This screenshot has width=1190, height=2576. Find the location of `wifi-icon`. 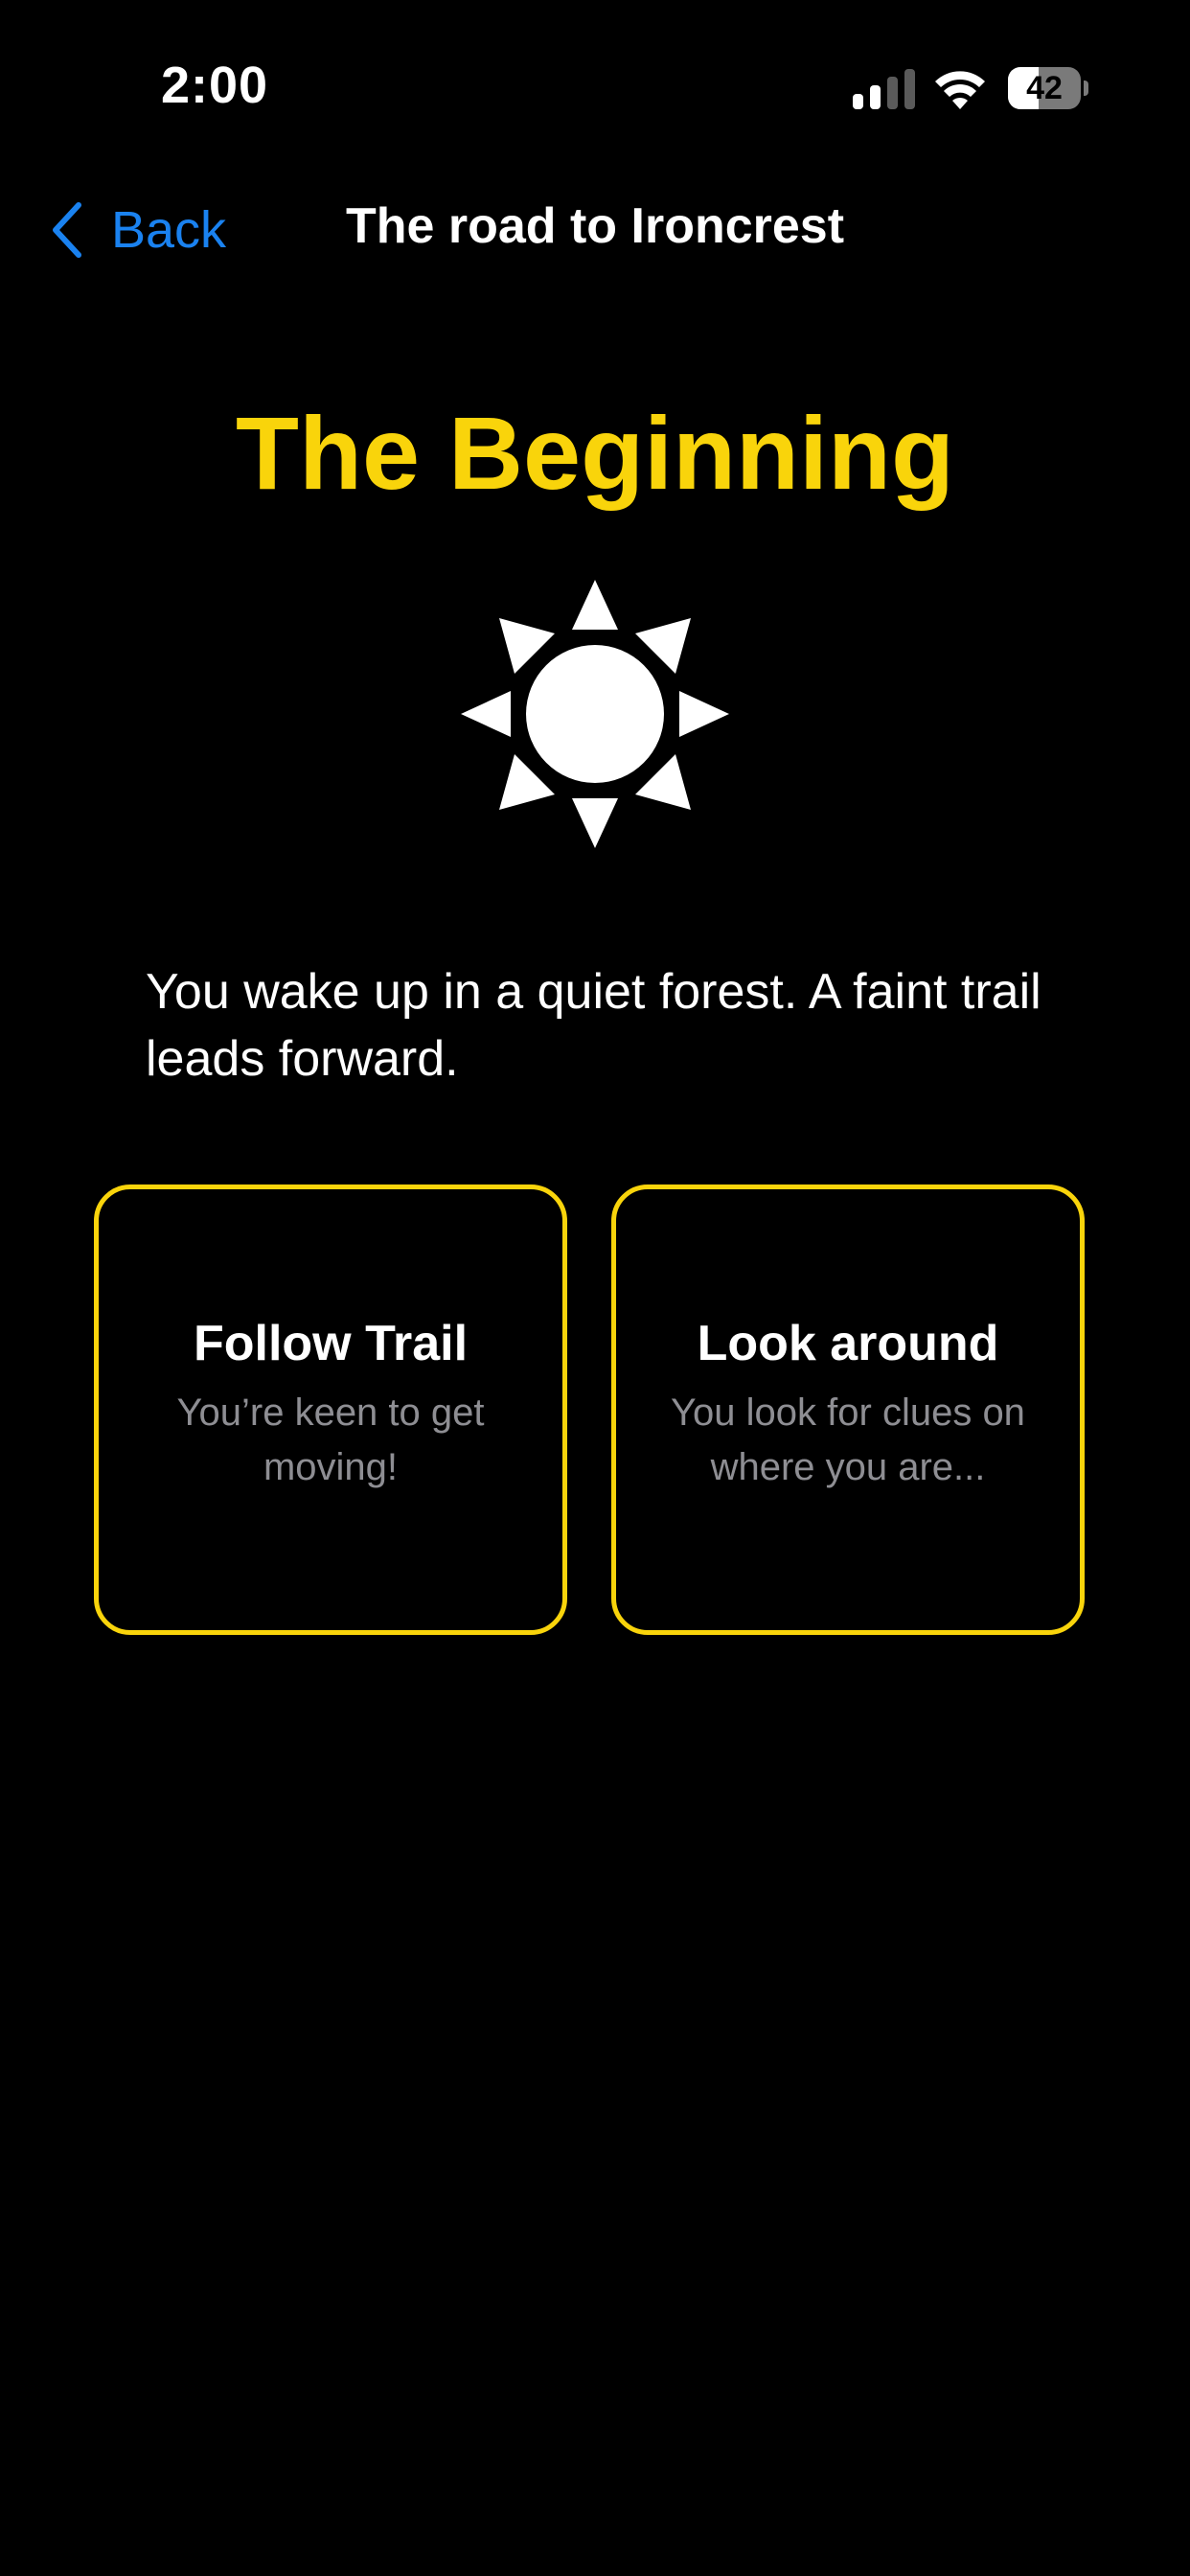

wifi-icon is located at coordinates (960, 90).